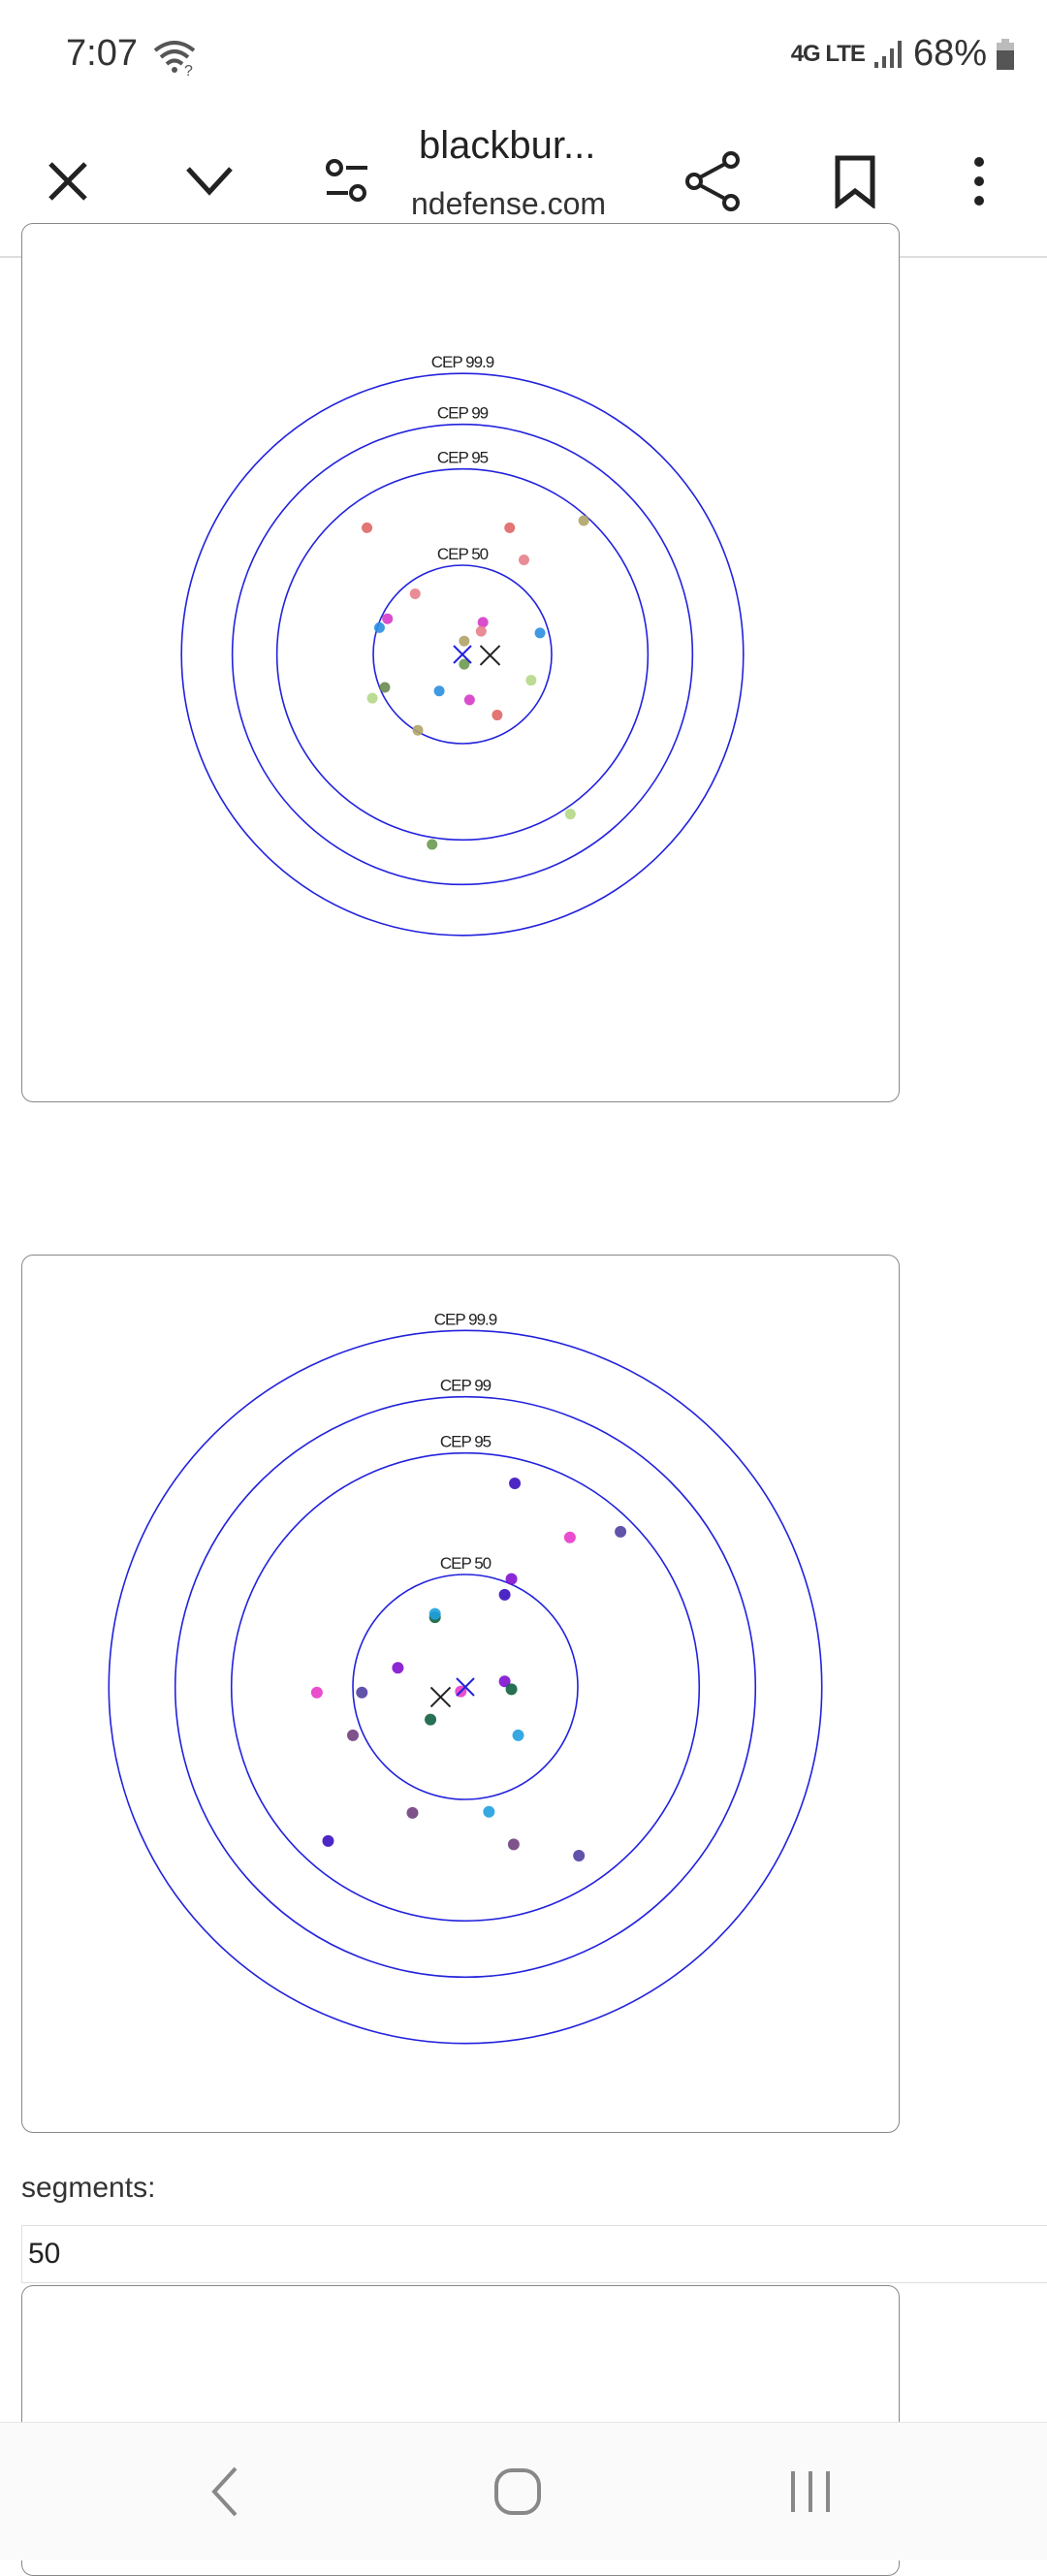 The image size is (1047, 2576). I want to click on recents-icon, so click(810, 2491).